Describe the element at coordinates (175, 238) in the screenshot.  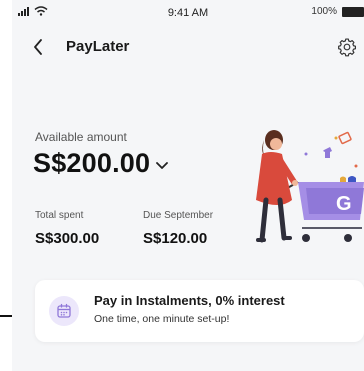
I see `due-value: S$120.00` at that location.